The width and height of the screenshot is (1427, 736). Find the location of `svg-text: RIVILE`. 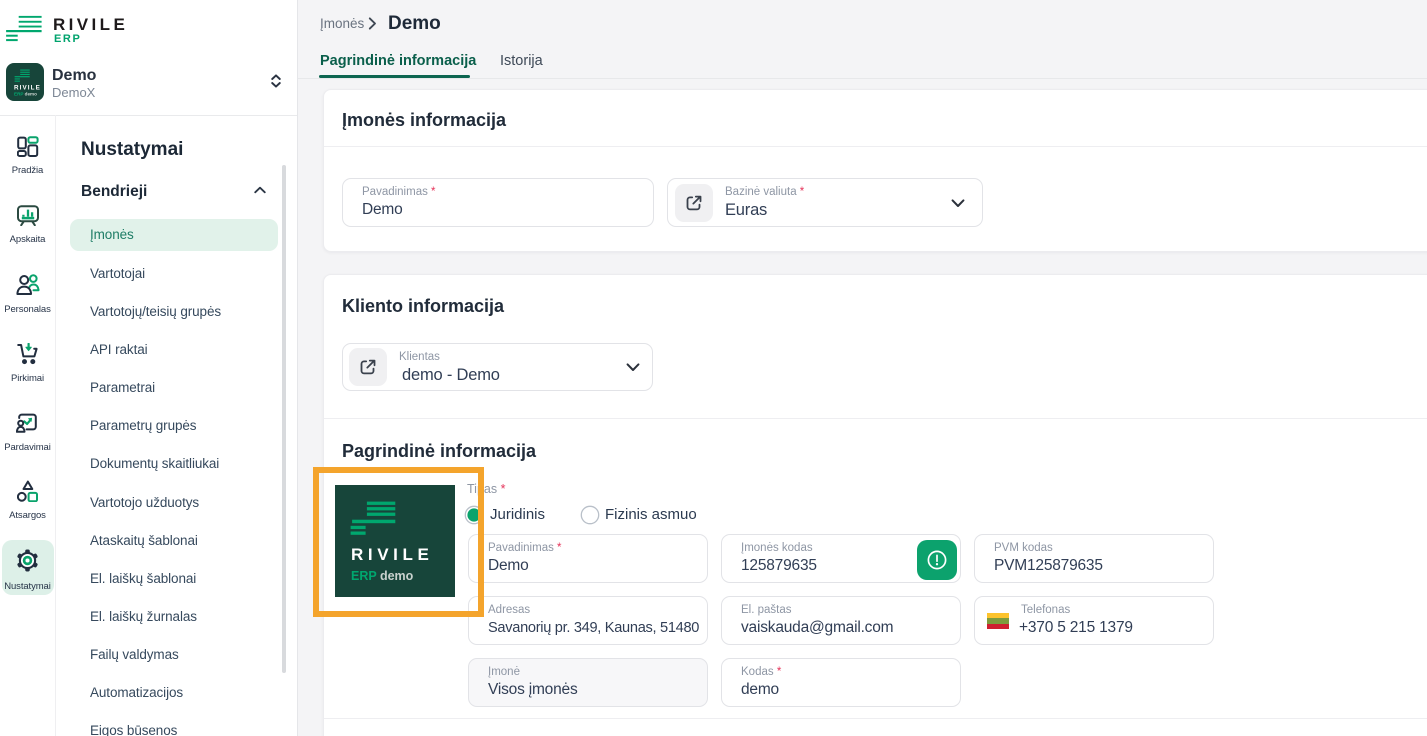

svg-text: RIVILE is located at coordinates (27, 88).